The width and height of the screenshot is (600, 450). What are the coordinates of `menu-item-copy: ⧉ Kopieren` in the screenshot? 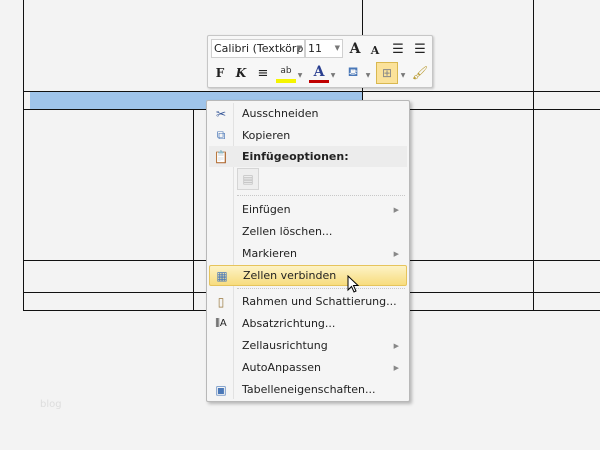 It's located at (308, 135).